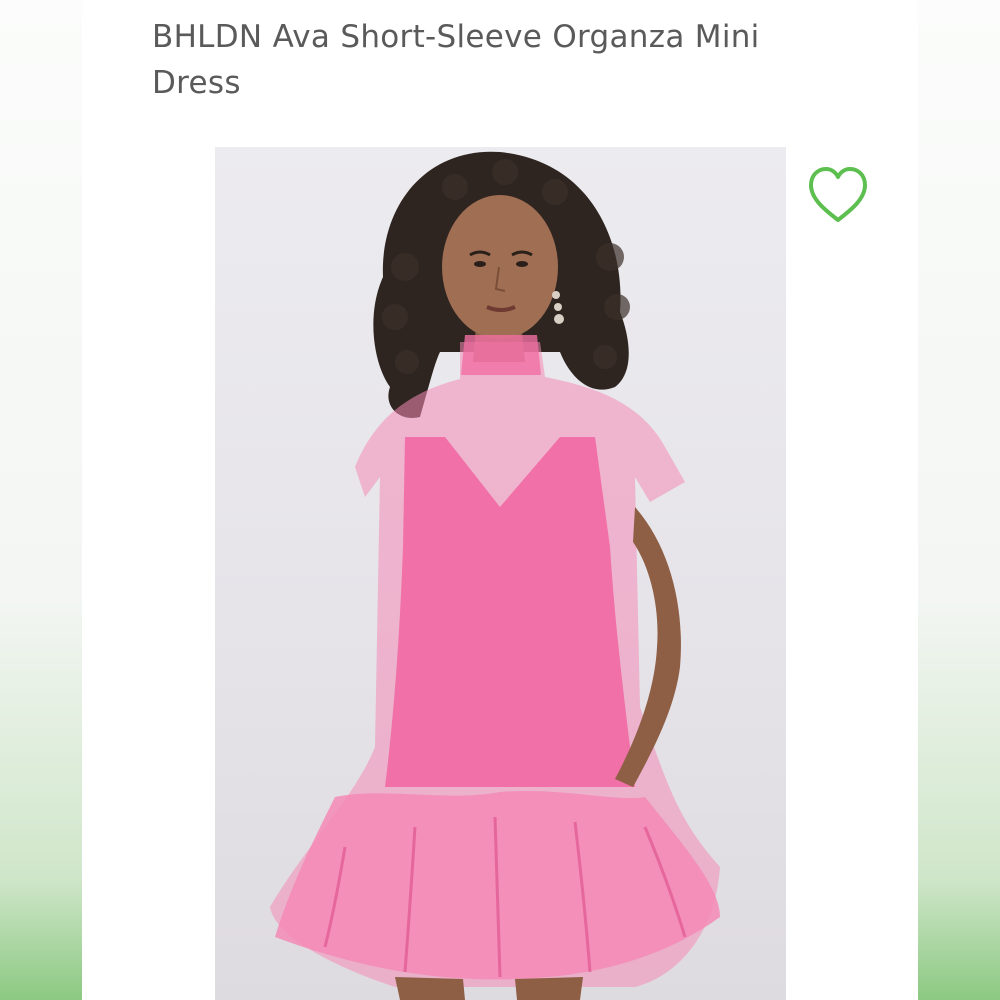 The height and width of the screenshot is (1000, 1000). Describe the element at coordinates (501, 355) in the screenshot. I see `collar-shape` at that location.